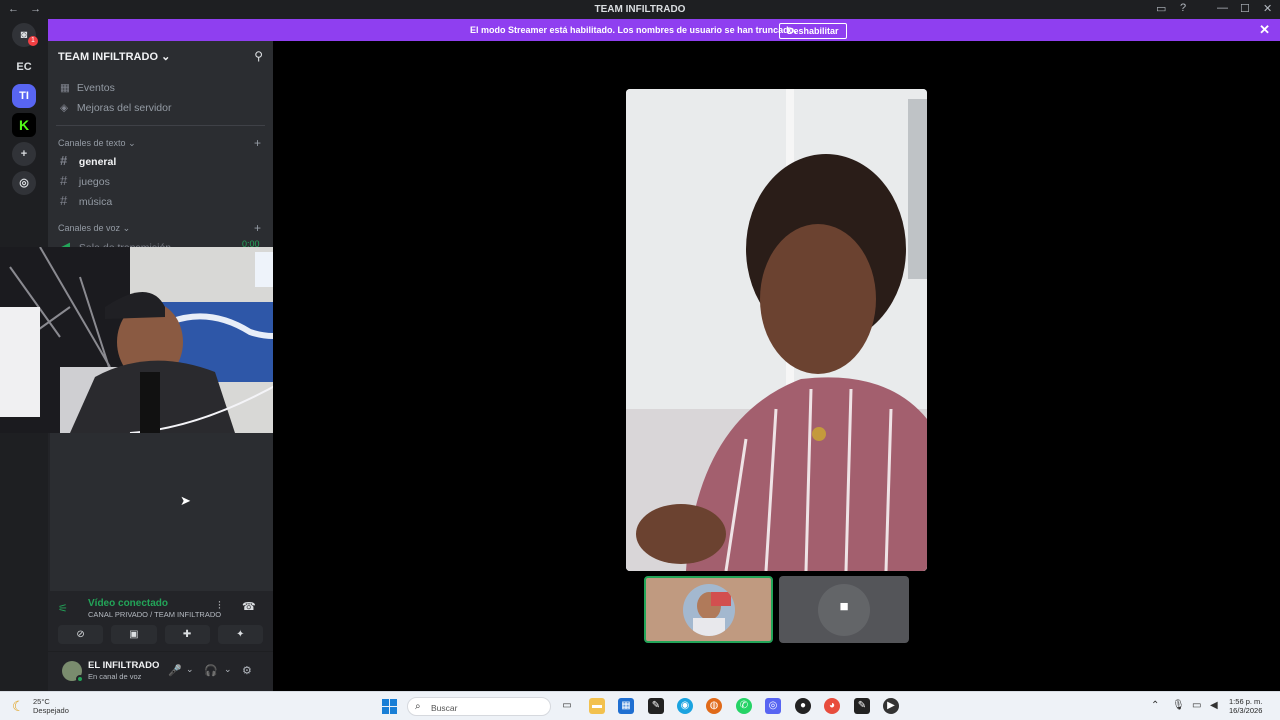 The image size is (1280, 720). Describe the element at coordinates (803, 706) in the screenshot. I see `obs-icon: ●` at that location.